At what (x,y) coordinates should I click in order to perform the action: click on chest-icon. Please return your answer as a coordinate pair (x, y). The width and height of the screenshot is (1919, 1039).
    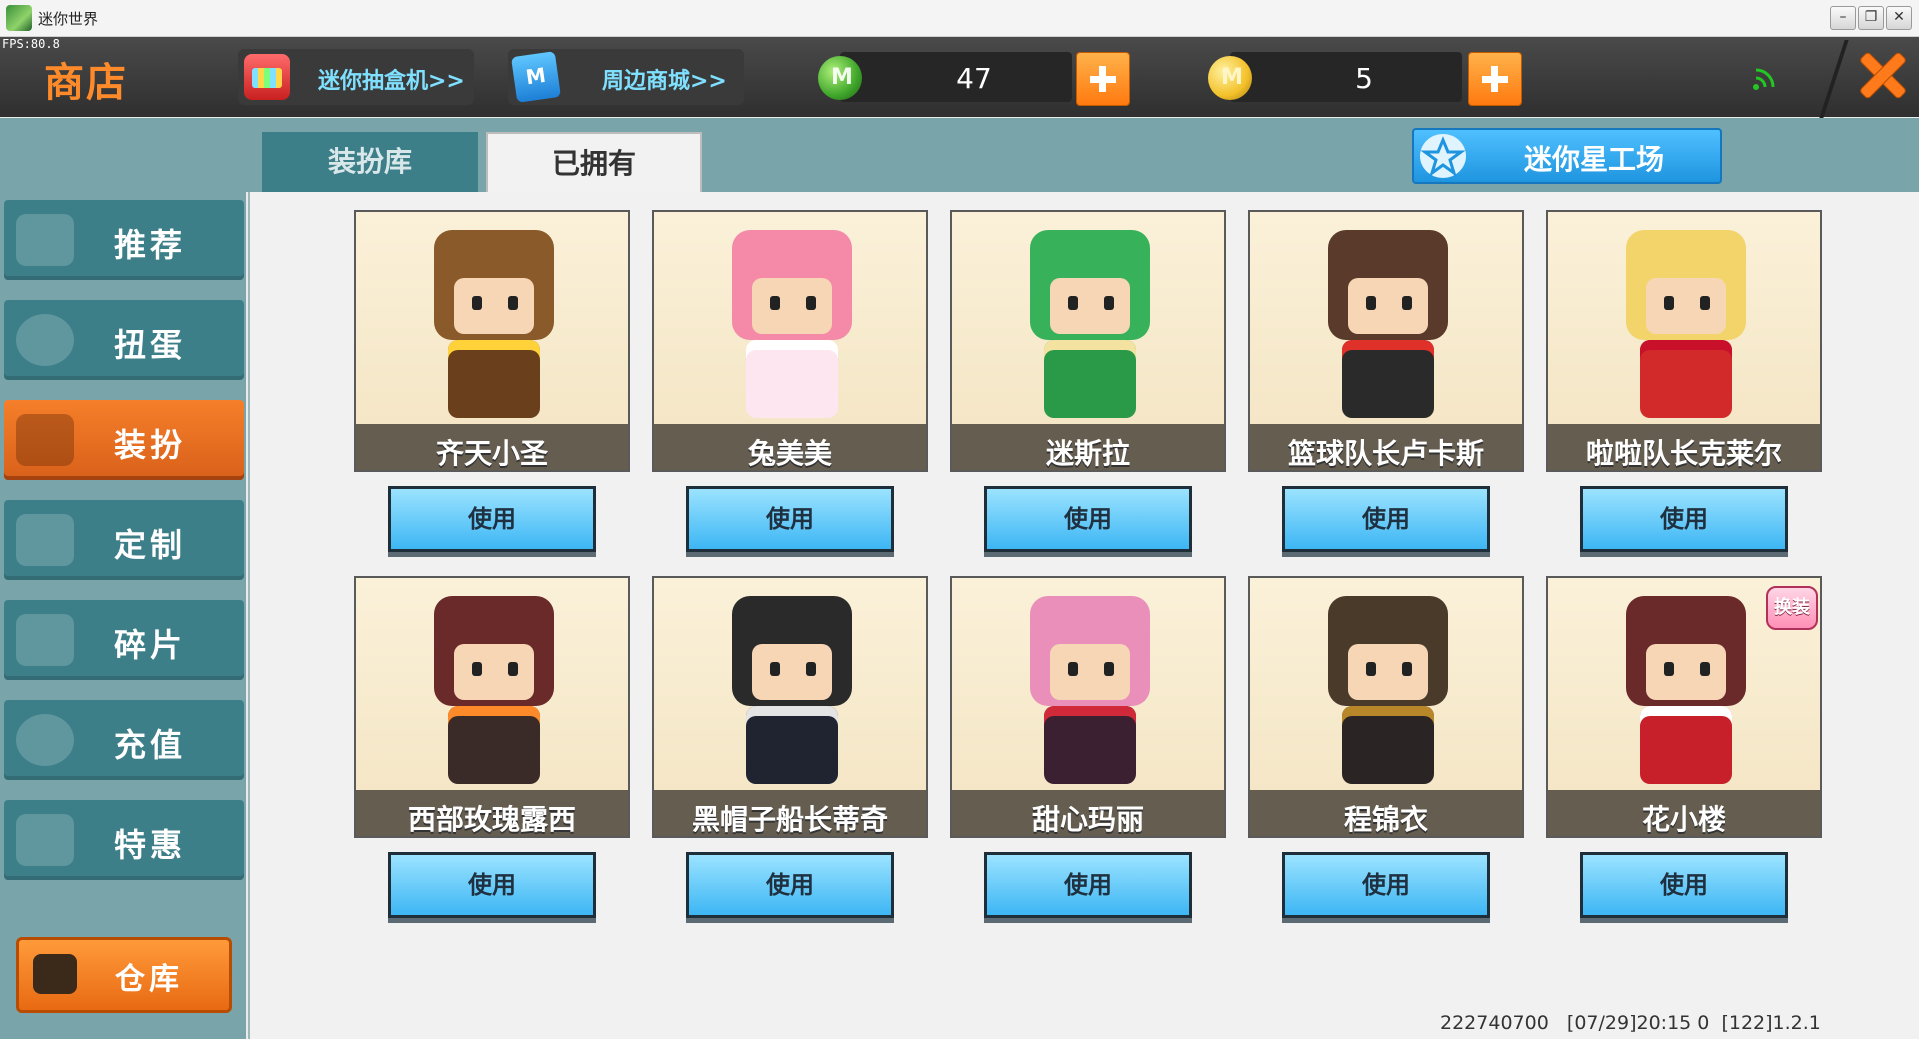
    Looking at the image, I should click on (55, 974).